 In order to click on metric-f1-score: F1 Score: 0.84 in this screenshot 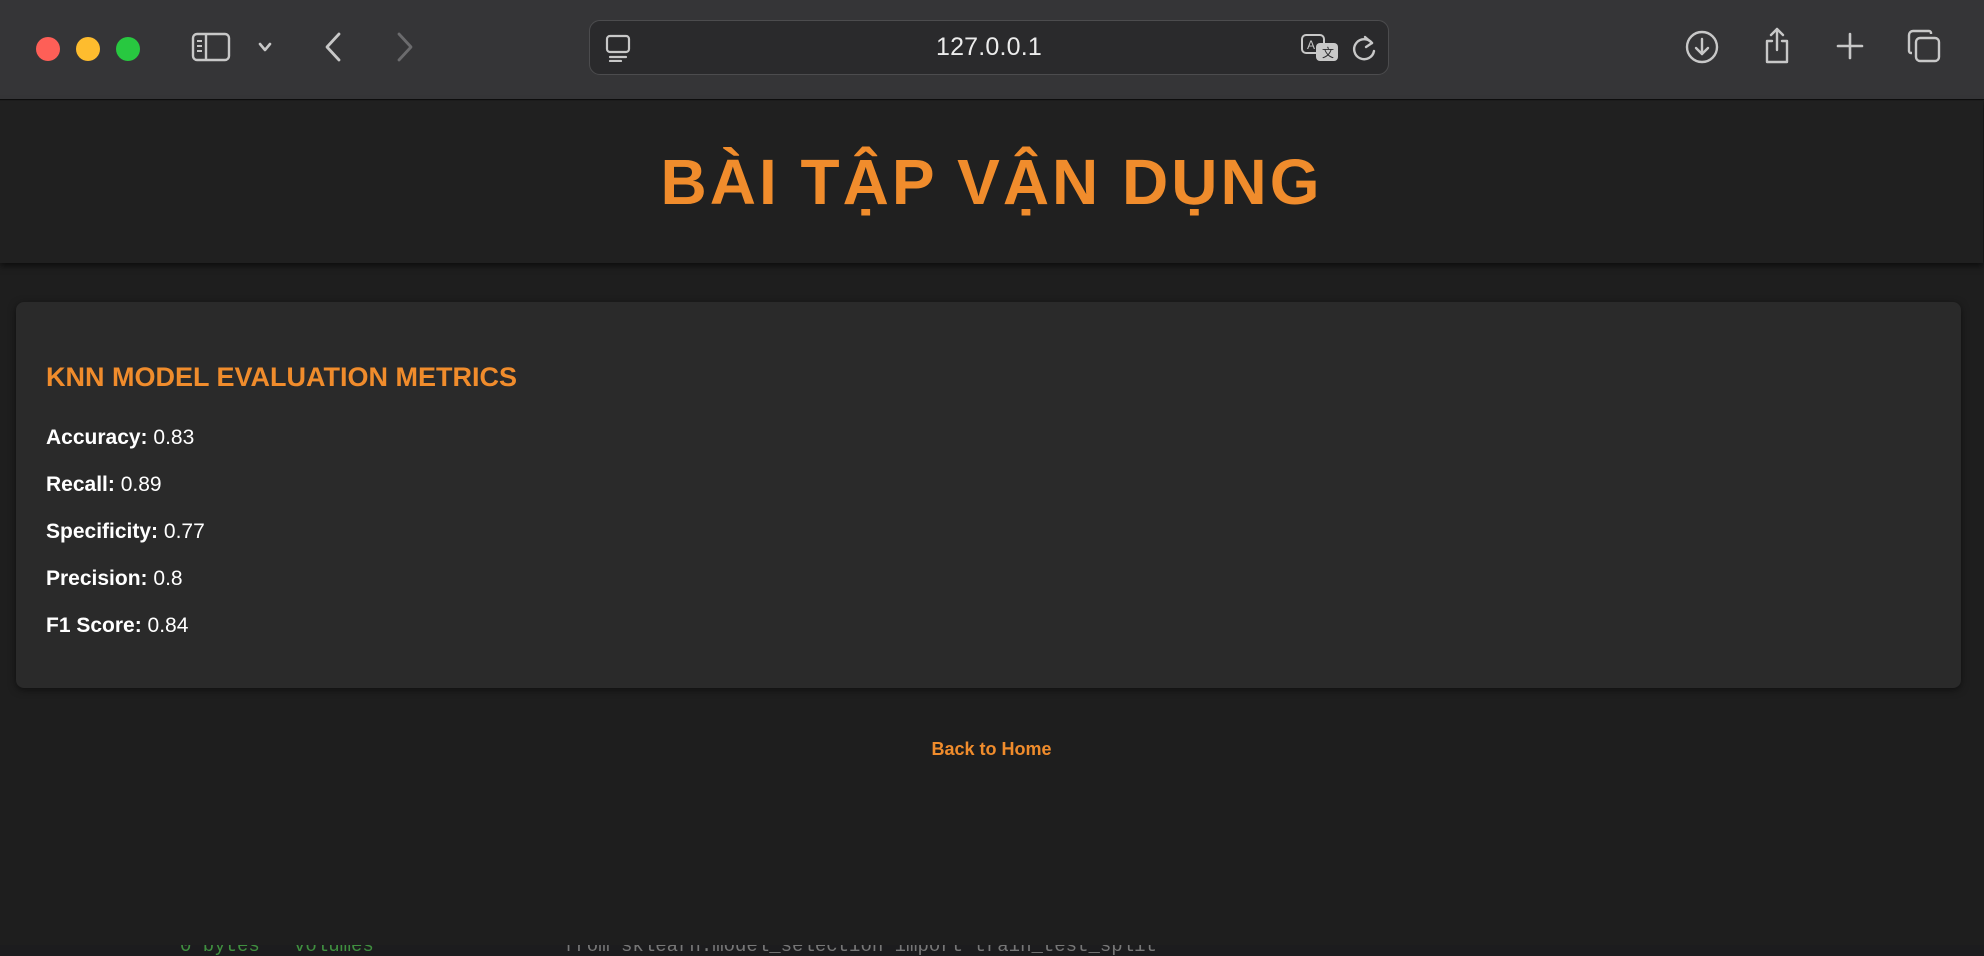, I will do `click(117, 626)`.